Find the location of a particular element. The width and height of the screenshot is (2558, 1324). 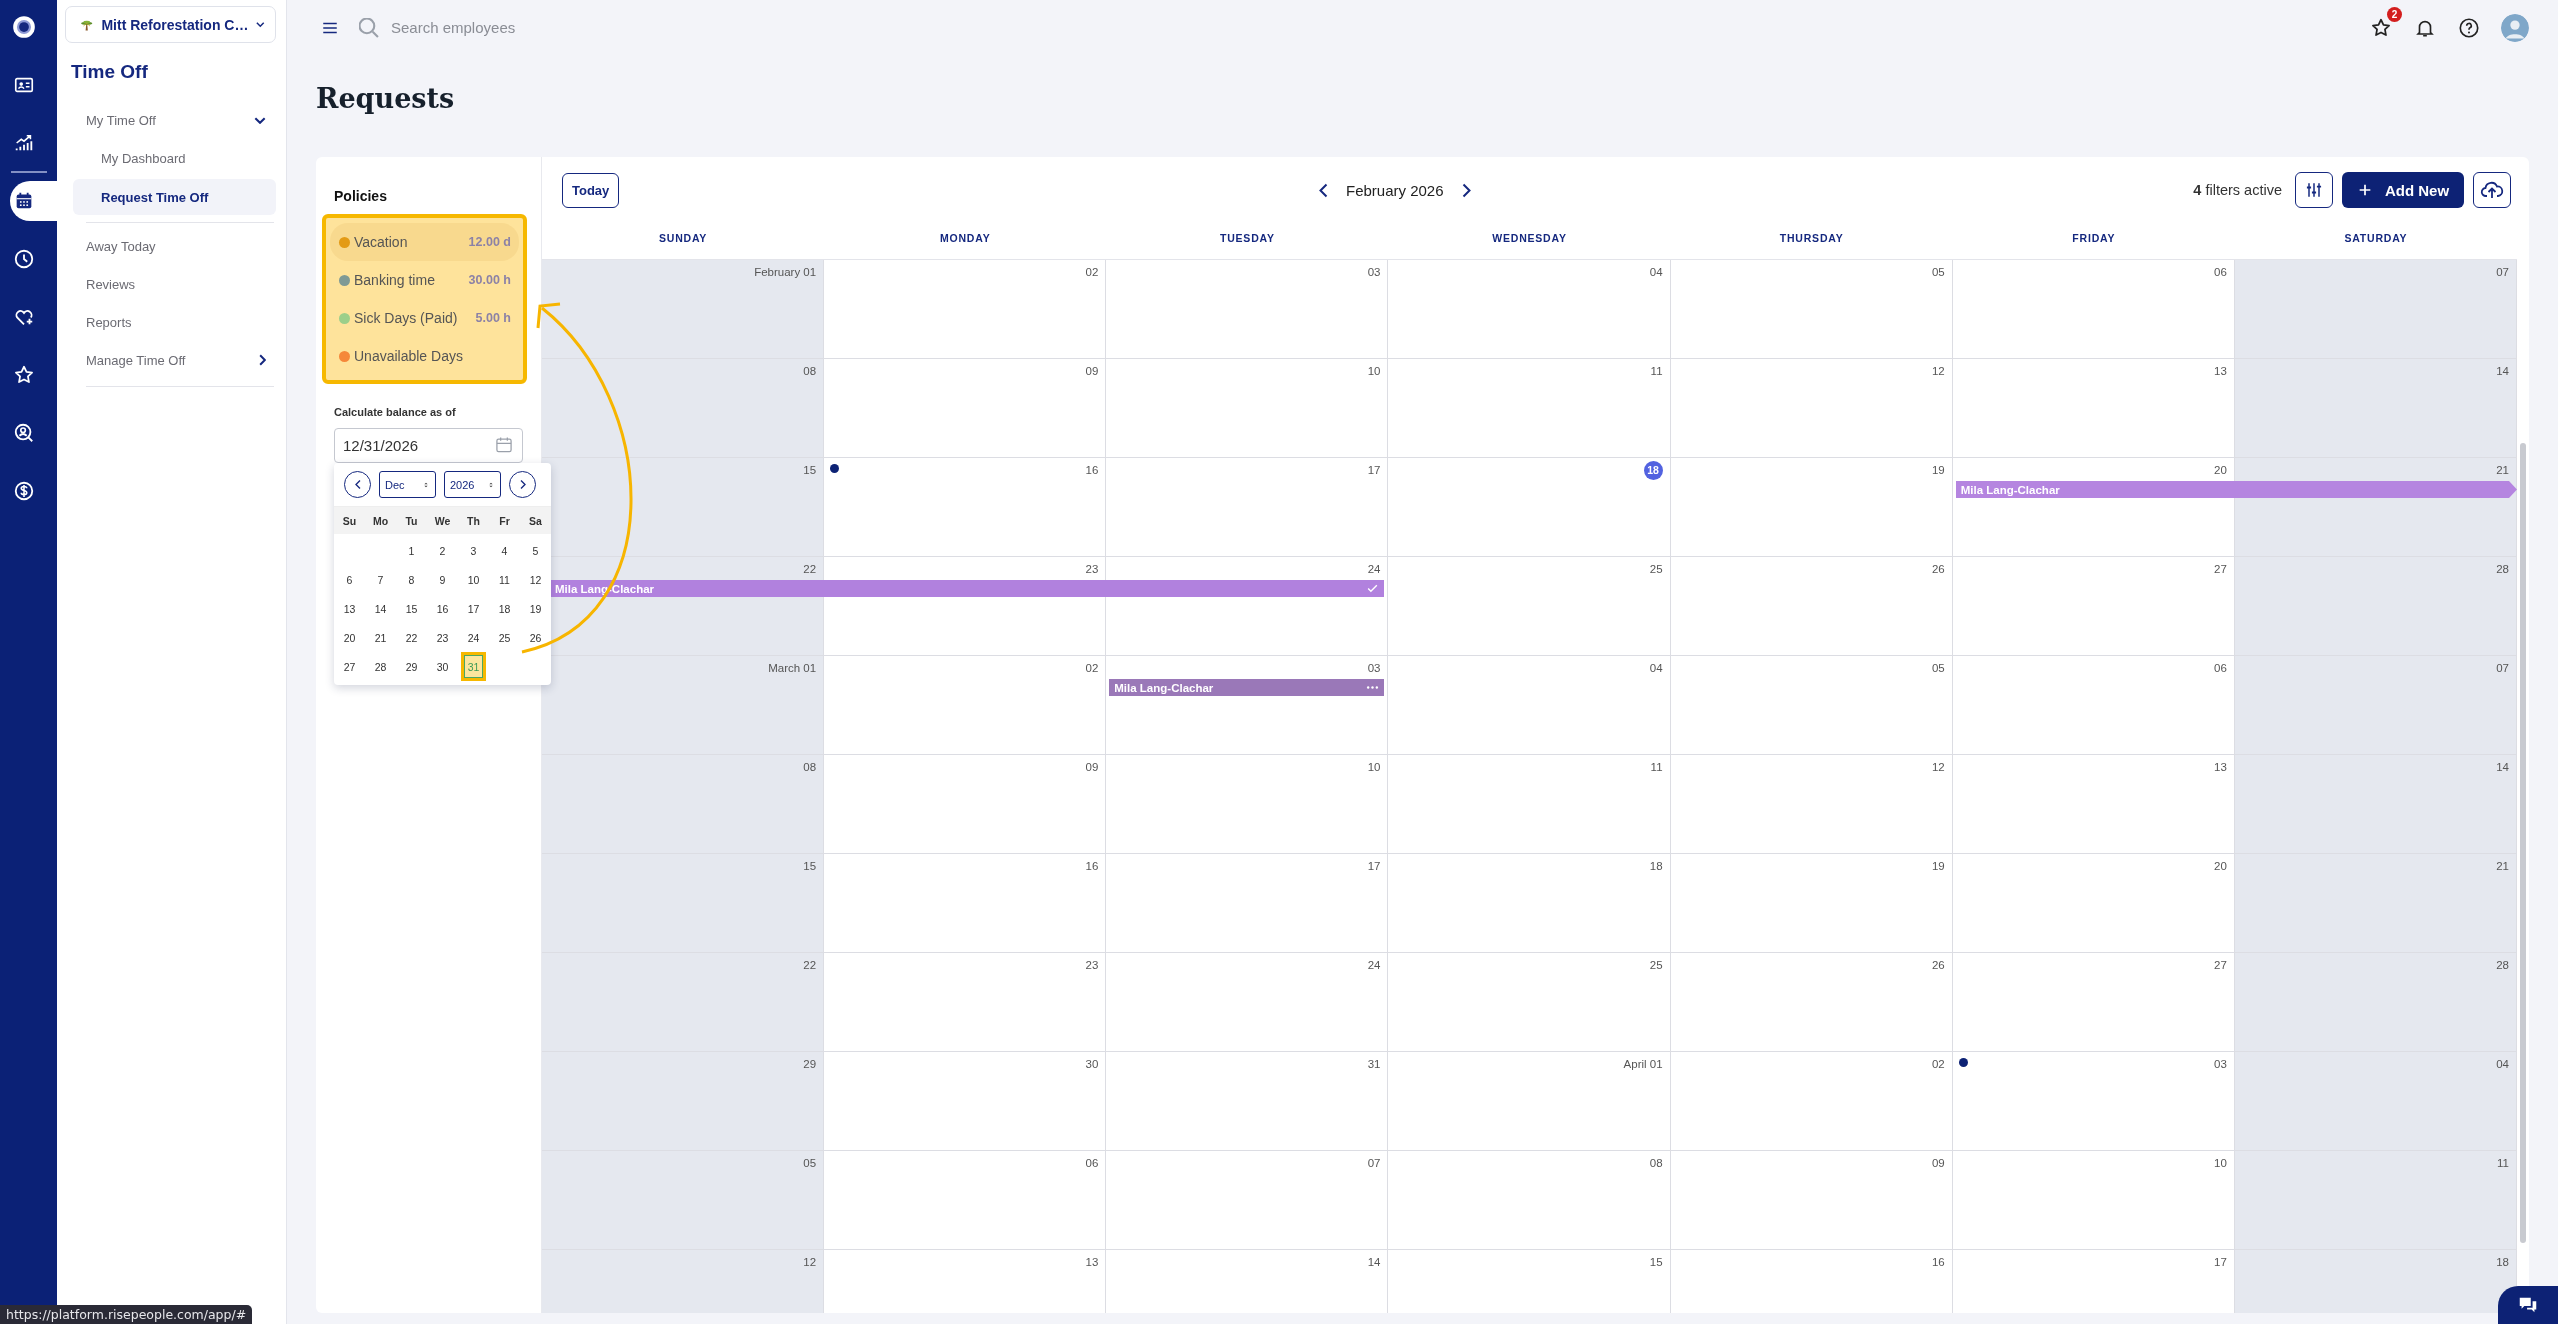

day-button: 24 is located at coordinates (473, 637).